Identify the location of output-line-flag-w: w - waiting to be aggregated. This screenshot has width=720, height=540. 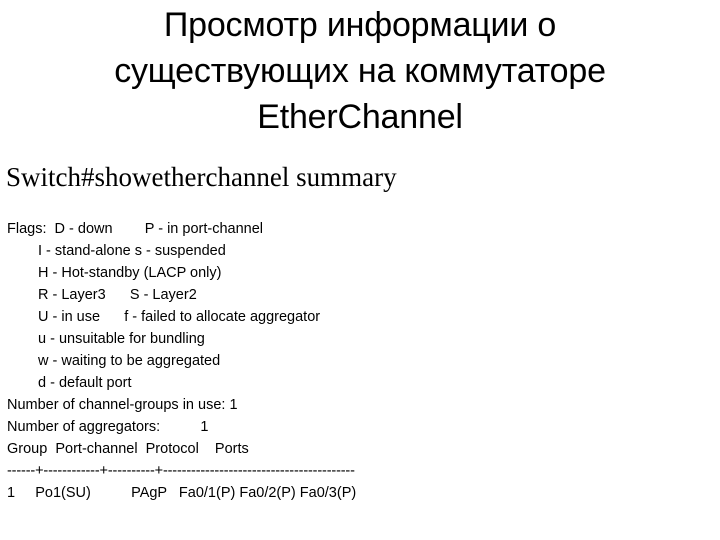
(129, 361).